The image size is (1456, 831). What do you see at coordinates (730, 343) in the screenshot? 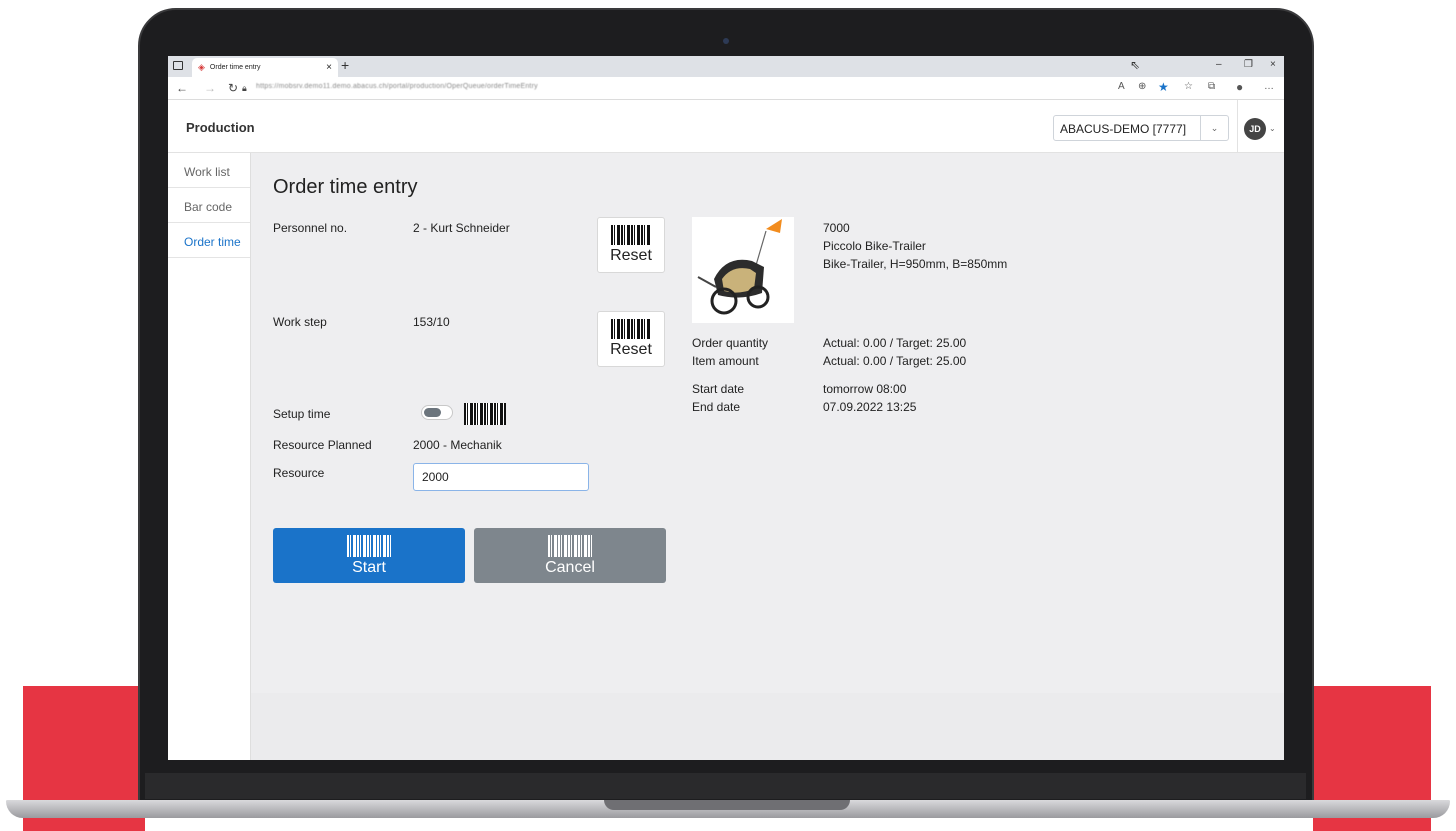
I see `order-quantity-label: Order quantity` at bounding box center [730, 343].